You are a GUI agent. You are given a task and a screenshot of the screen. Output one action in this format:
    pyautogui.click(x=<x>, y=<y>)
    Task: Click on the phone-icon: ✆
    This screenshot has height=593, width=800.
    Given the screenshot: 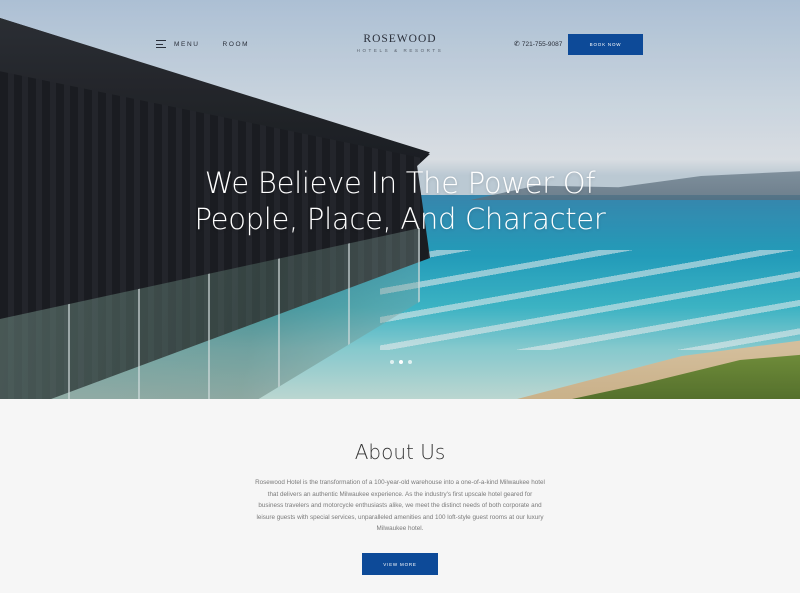 What is the action you would take?
    pyautogui.click(x=517, y=44)
    